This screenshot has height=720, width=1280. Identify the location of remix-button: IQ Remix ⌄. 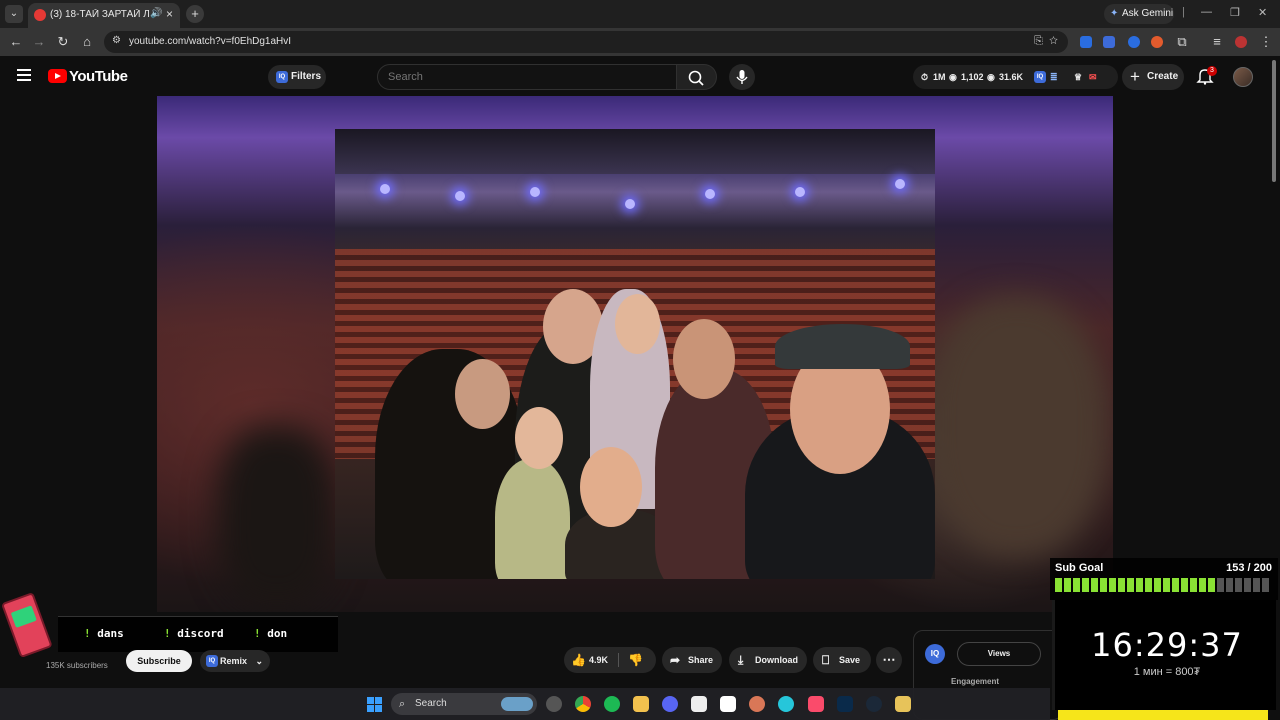
(235, 661).